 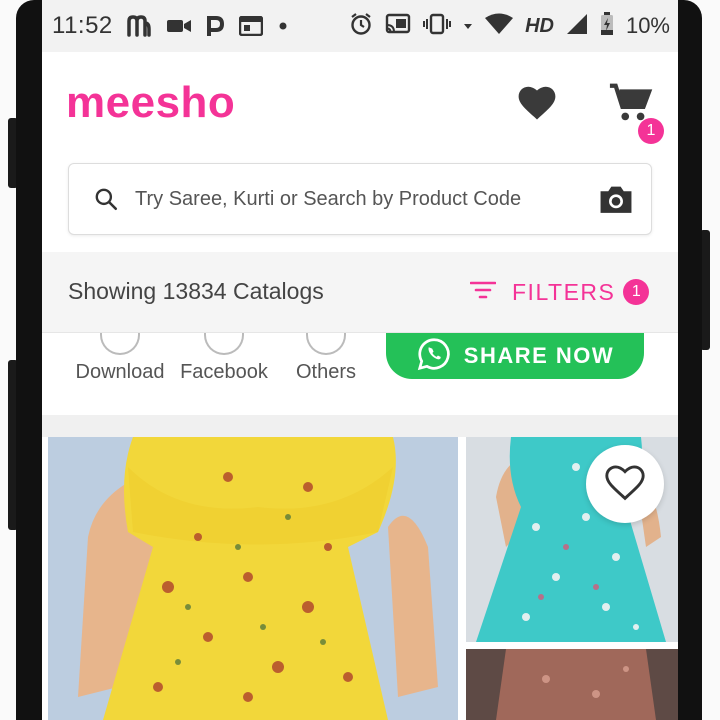 I want to click on wifi-icon, so click(x=499, y=26).